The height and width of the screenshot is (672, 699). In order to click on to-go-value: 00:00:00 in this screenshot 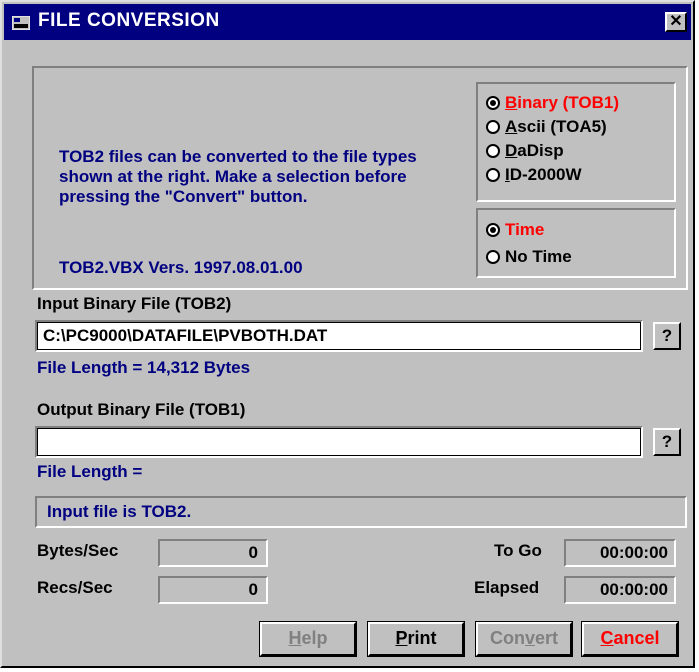, I will do `click(620, 553)`.